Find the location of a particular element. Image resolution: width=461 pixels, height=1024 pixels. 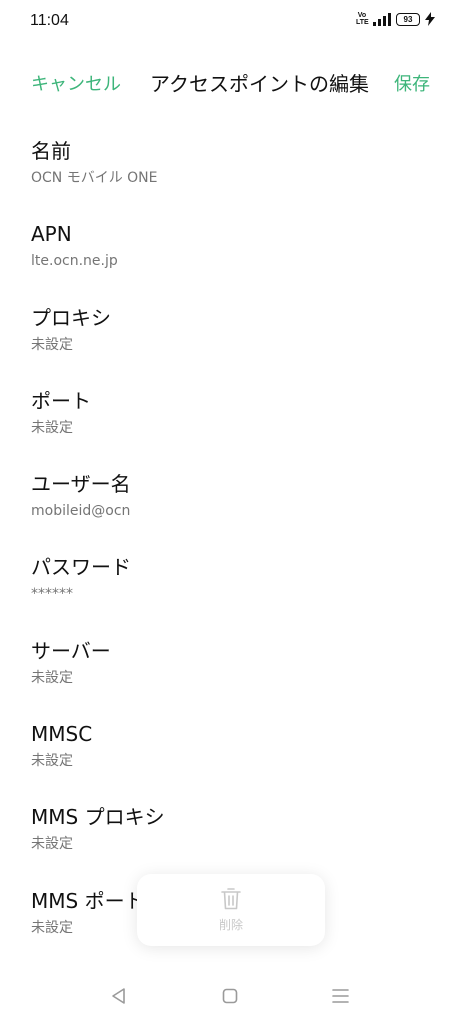

setting-title: ユーザー名 is located at coordinates (81, 484).